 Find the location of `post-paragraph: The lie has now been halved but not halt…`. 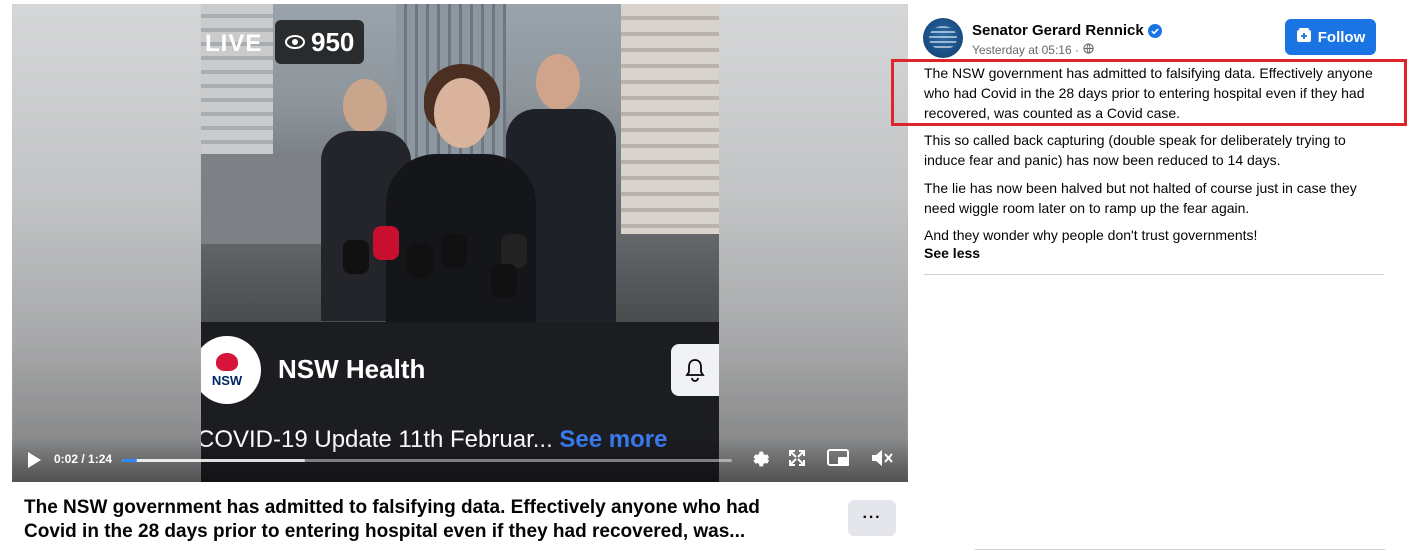

post-paragraph: The lie has now been halved but not halt… is located at coordinates (1140, 198).